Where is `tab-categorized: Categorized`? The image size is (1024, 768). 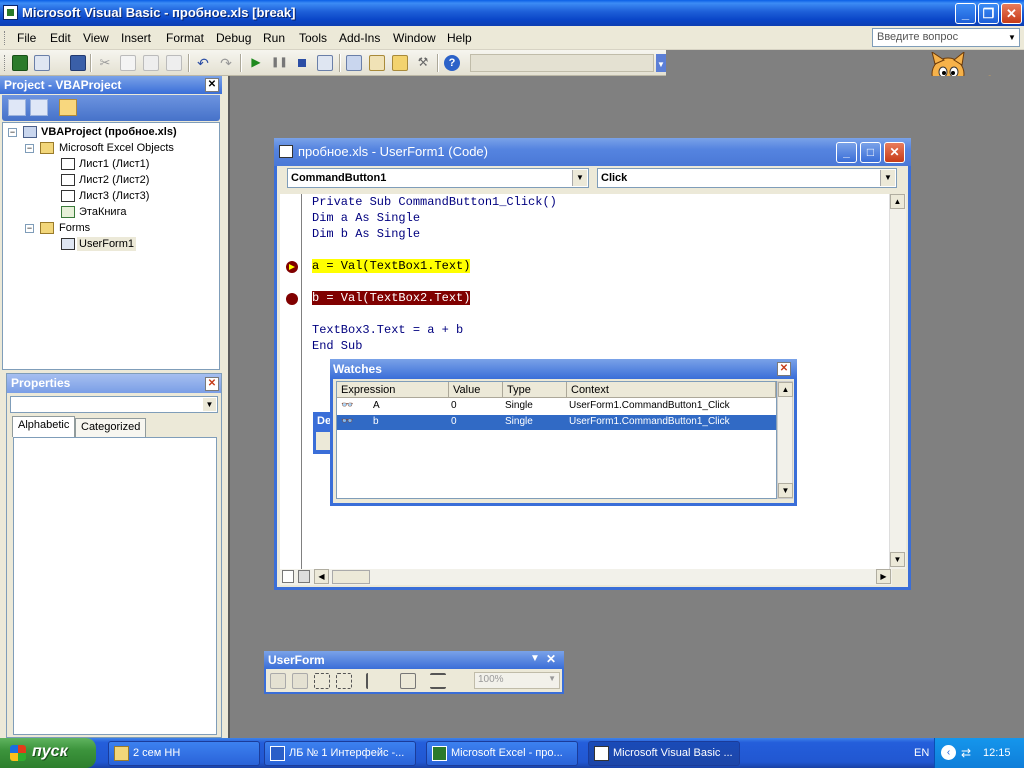
tab-categorized: Categorized is located at coordinates (111, 427).